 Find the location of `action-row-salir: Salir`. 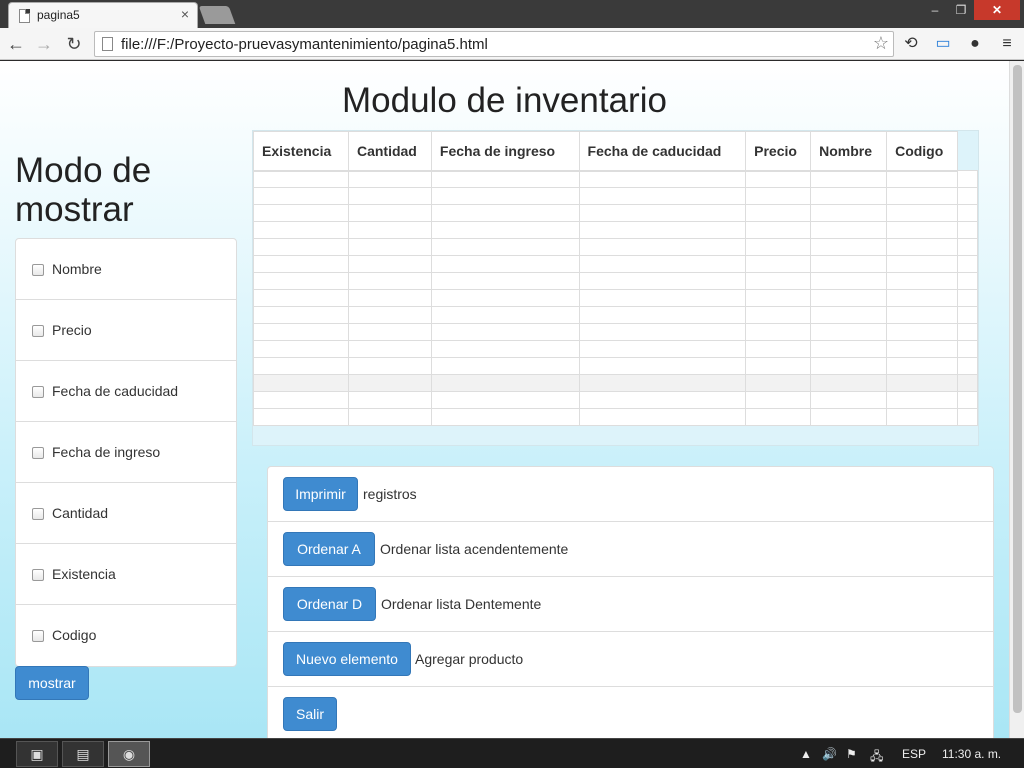

action-row-salir: Salir is located at coordinates (630, 712).